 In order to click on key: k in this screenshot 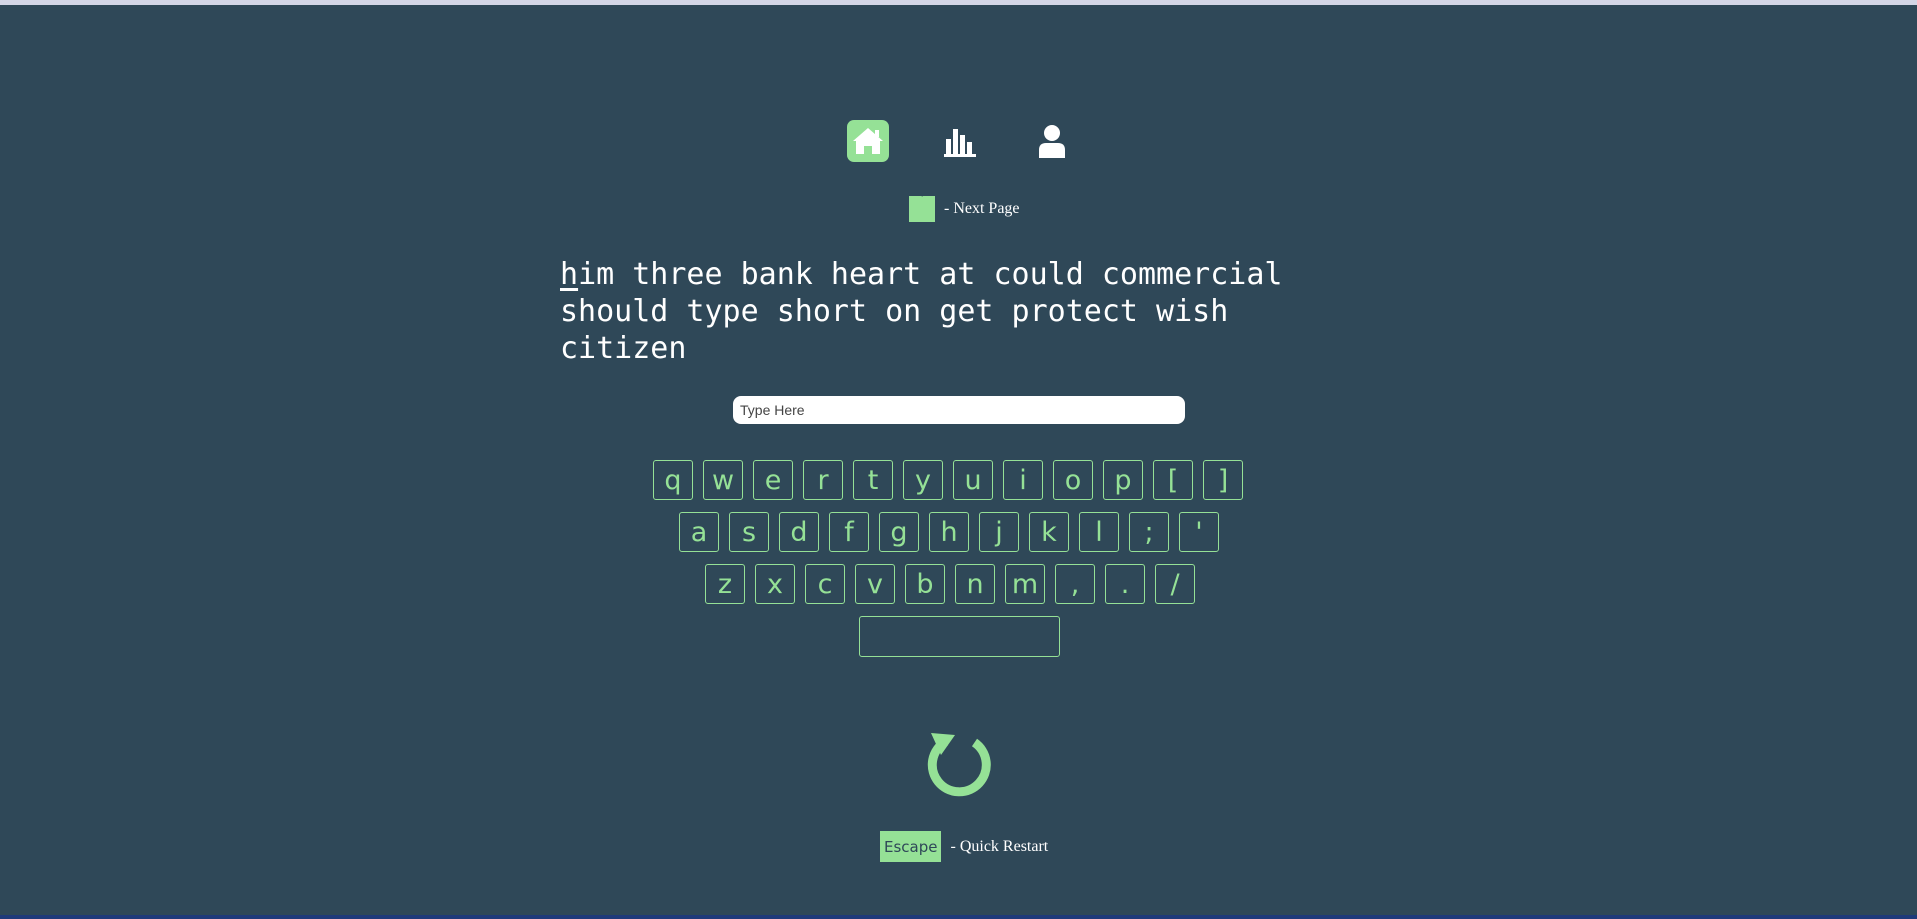, I will do `click(1049, 532)`.